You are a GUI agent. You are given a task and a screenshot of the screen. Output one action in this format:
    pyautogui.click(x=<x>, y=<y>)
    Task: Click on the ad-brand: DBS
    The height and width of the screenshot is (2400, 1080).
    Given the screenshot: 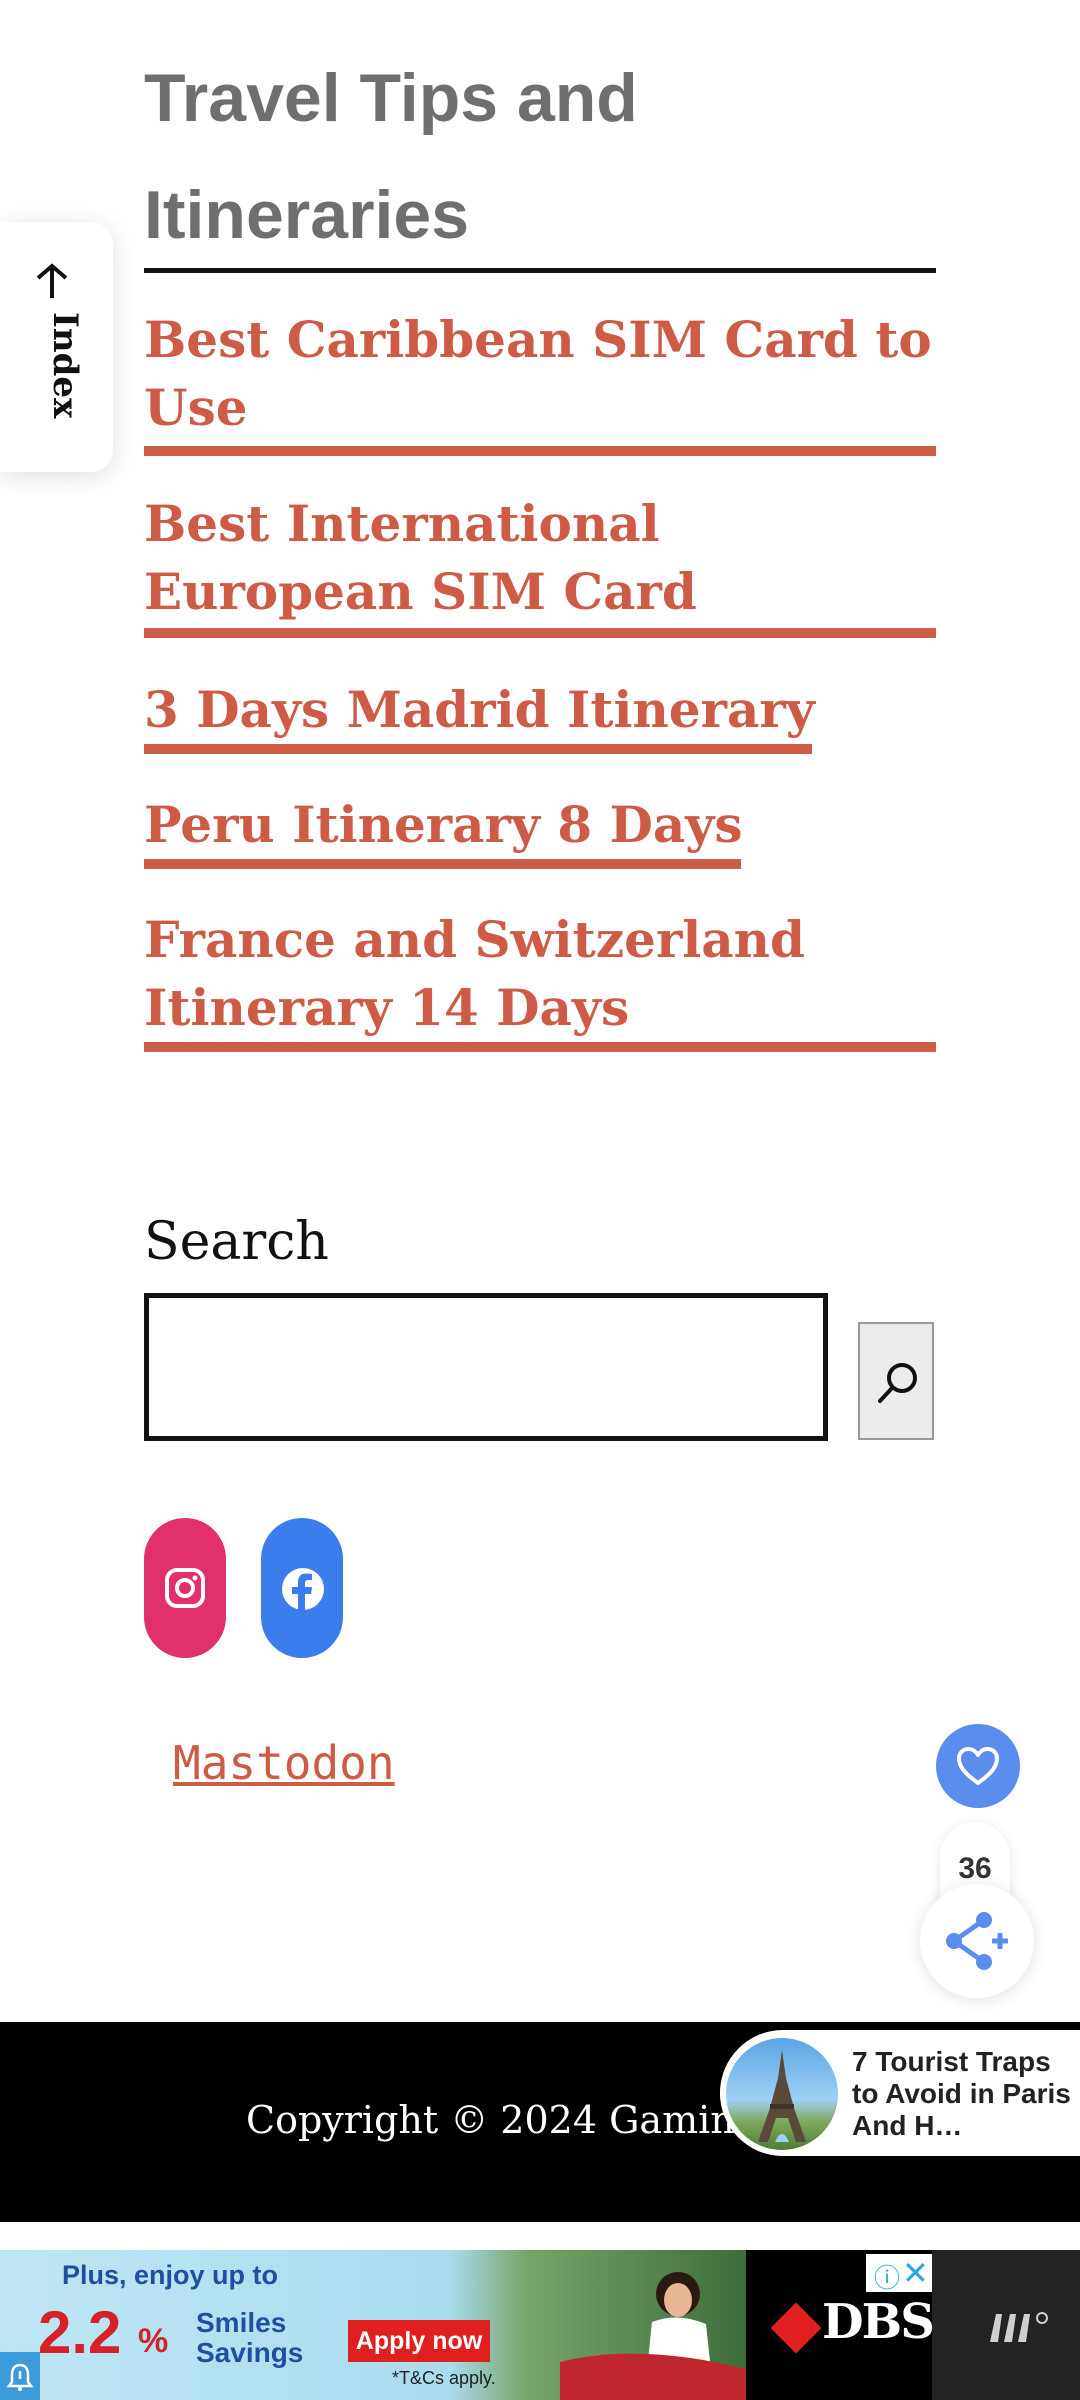 What is the action you would take?
    pyautogui.click(x=878, y=2322)
    